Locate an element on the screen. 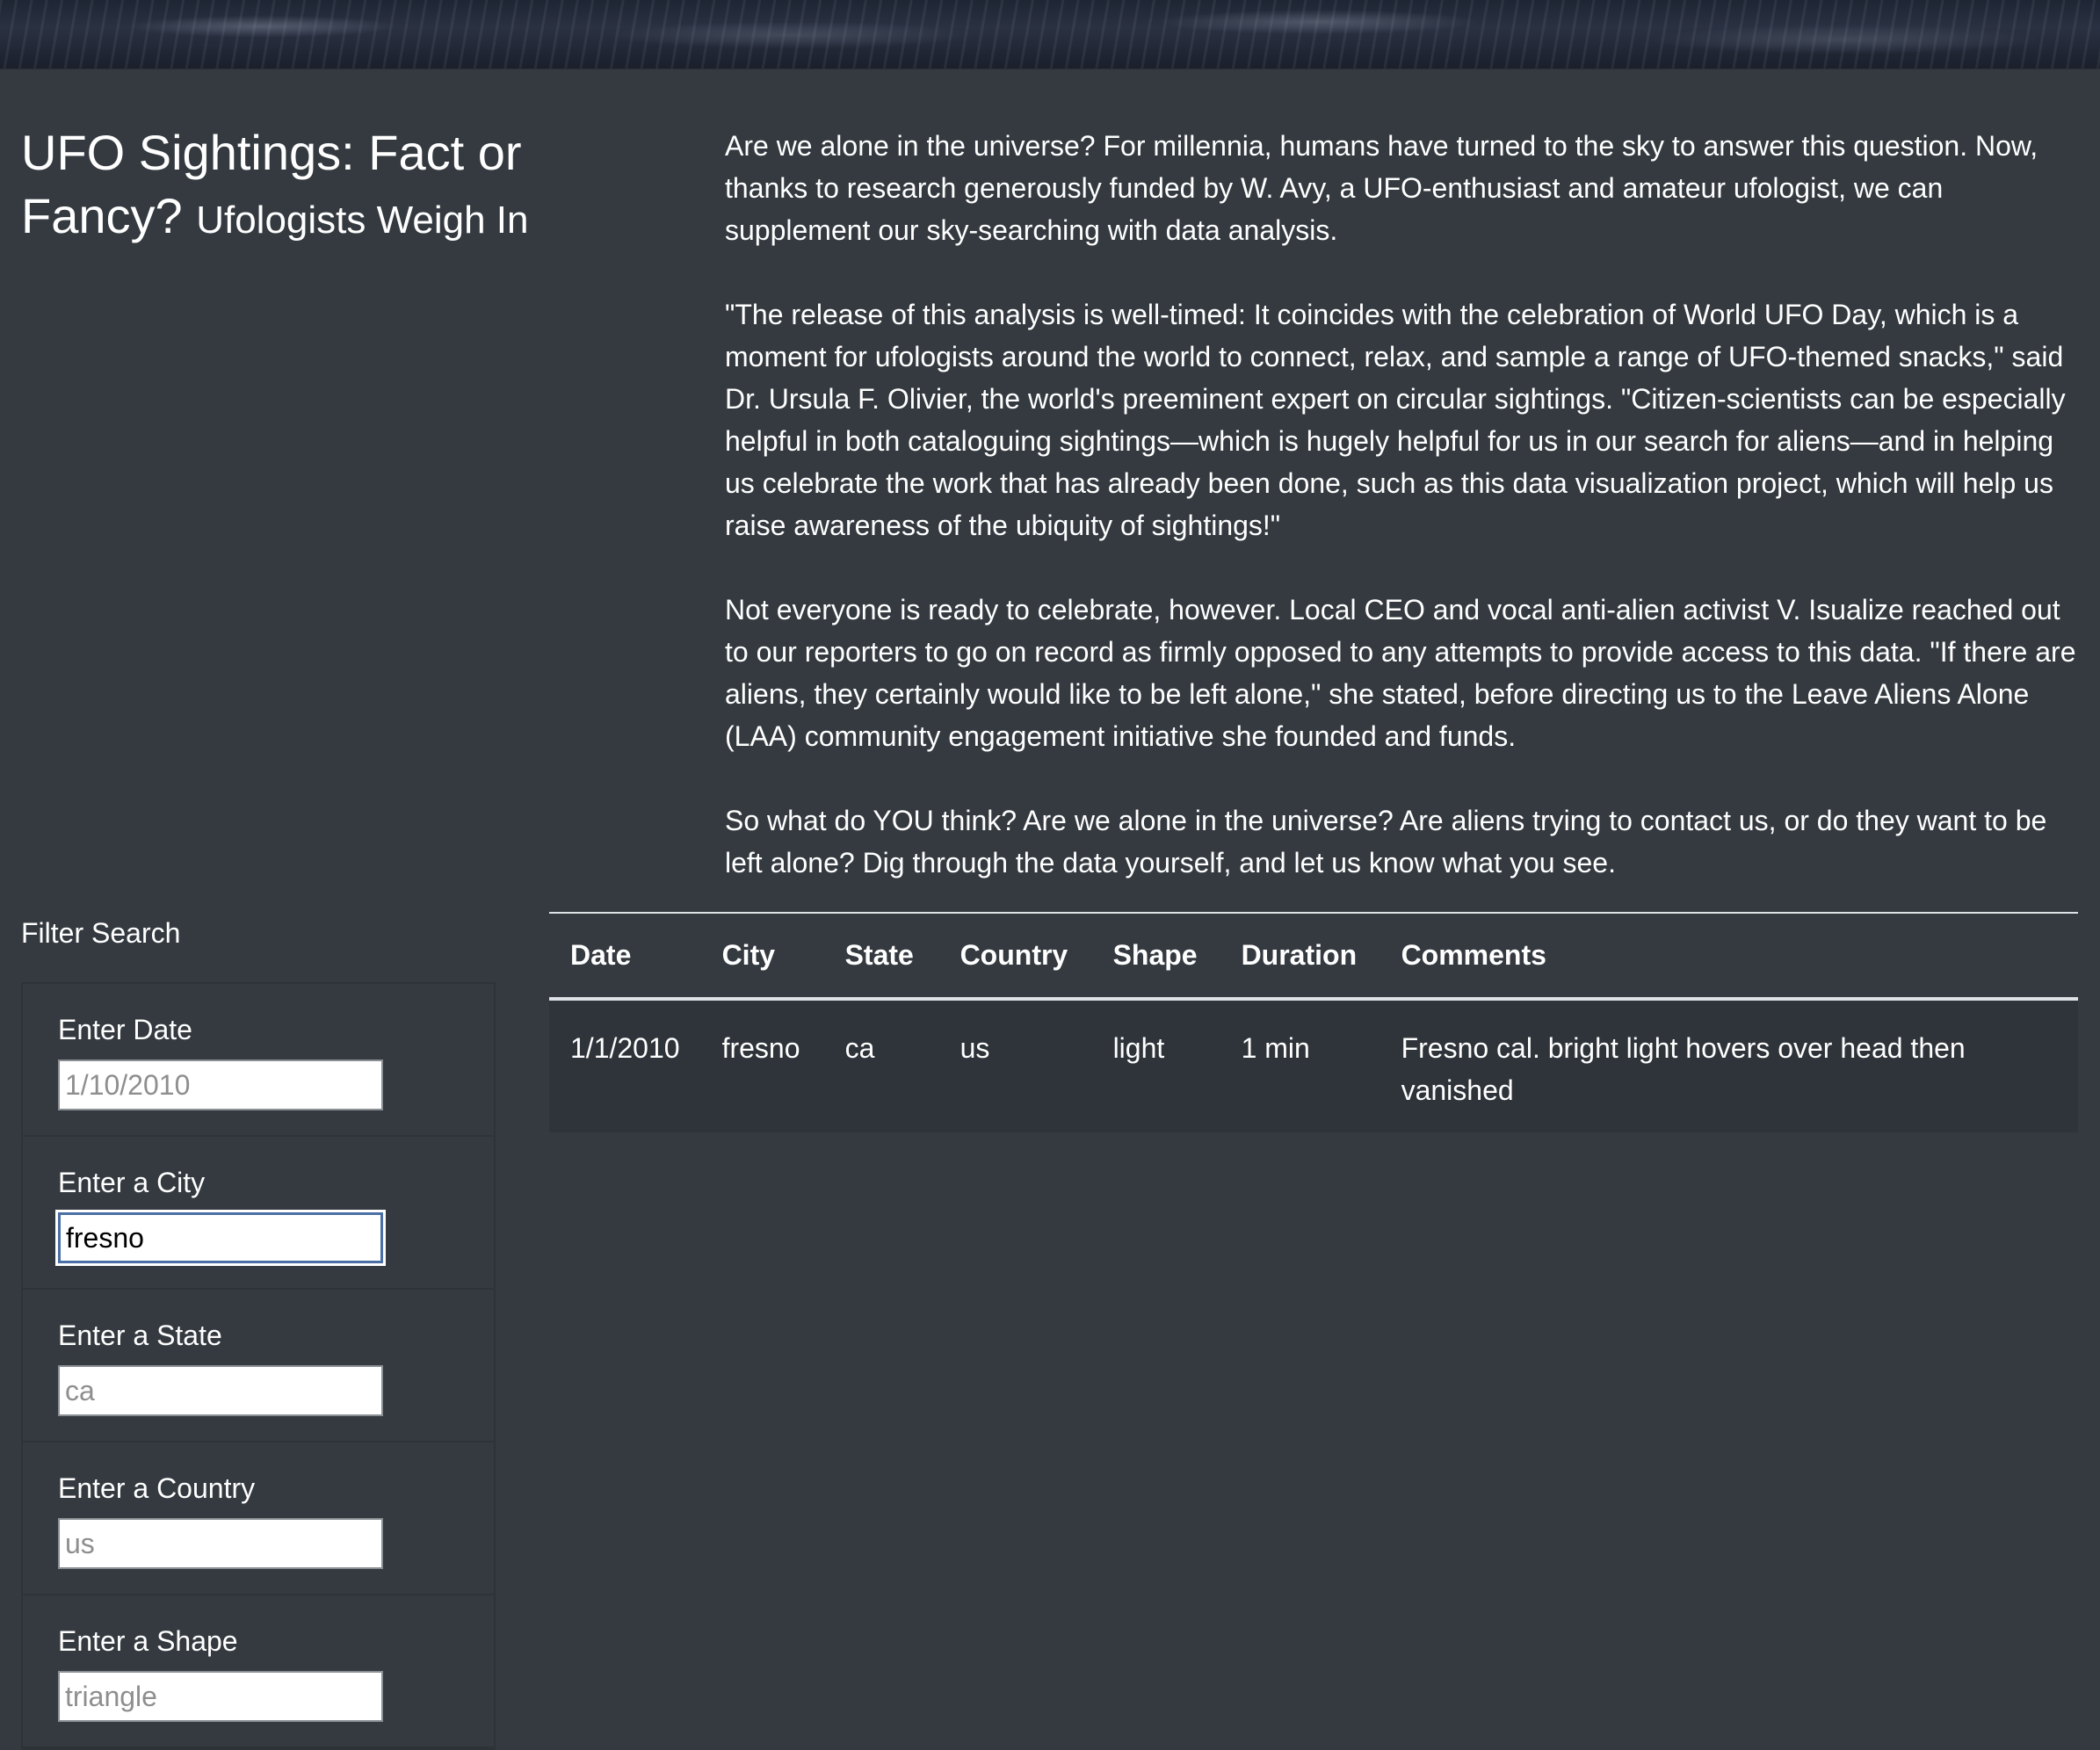 This screenshot has width=2100, height=1750. date-input is located at coordinates (220, 1085).